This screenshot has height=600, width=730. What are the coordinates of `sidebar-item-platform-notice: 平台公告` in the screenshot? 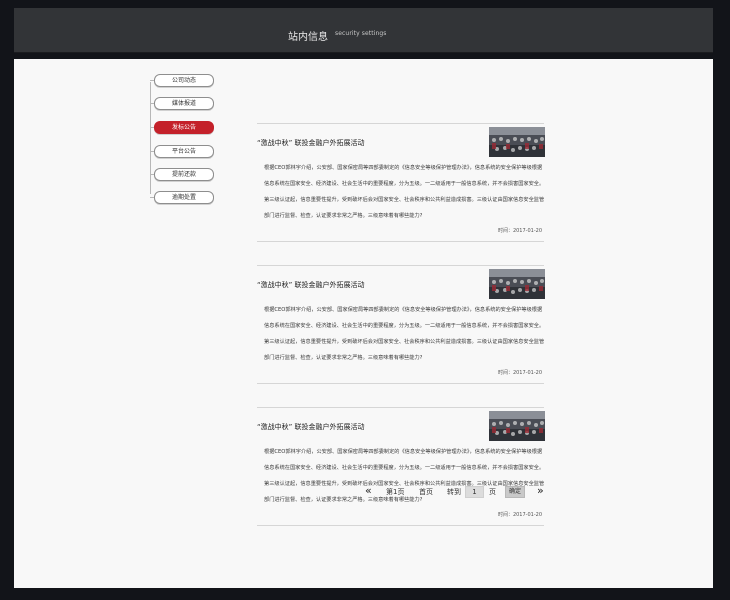 It's located at (184, 151).